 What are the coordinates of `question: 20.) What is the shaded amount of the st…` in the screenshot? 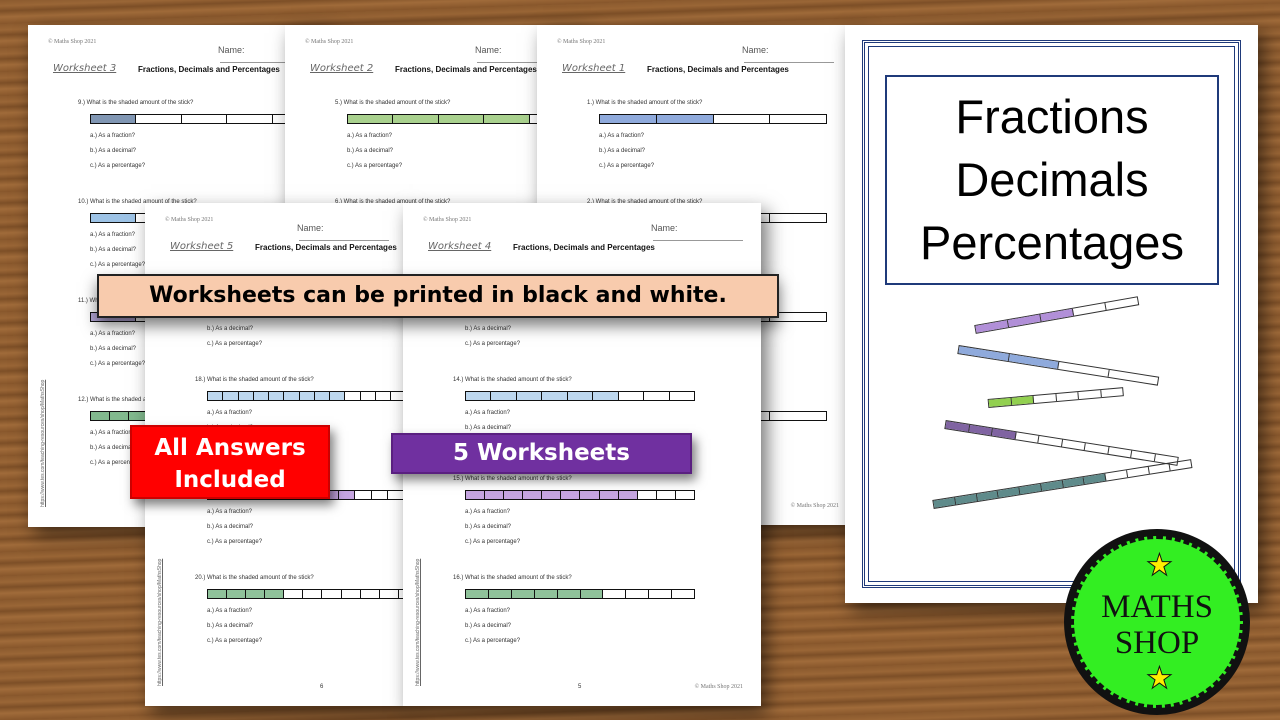 It's located at (301, 609).